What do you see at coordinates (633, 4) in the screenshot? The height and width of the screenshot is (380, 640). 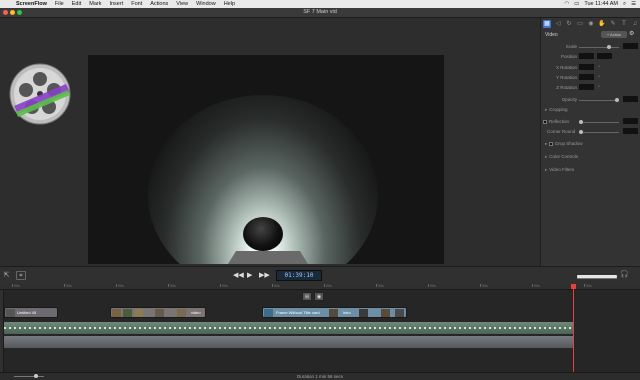 I see `notification-center-icon: ☰` at bounding box center [633, 4].